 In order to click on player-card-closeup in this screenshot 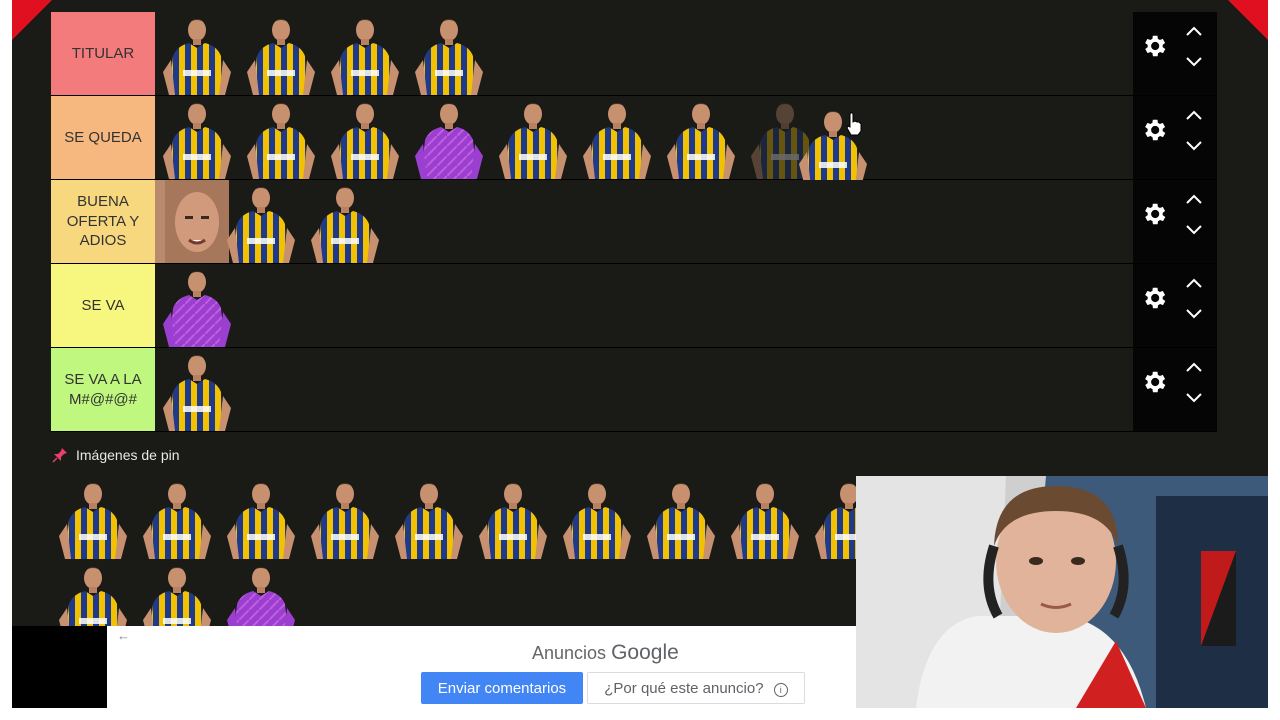, I will do `click(192, 221)`.